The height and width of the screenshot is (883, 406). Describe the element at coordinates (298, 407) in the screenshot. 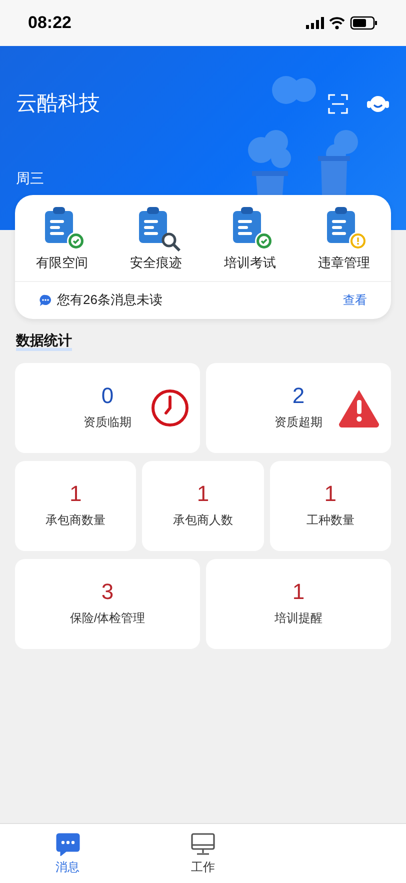

I see `stat-card: 2 资质超期` at that location.